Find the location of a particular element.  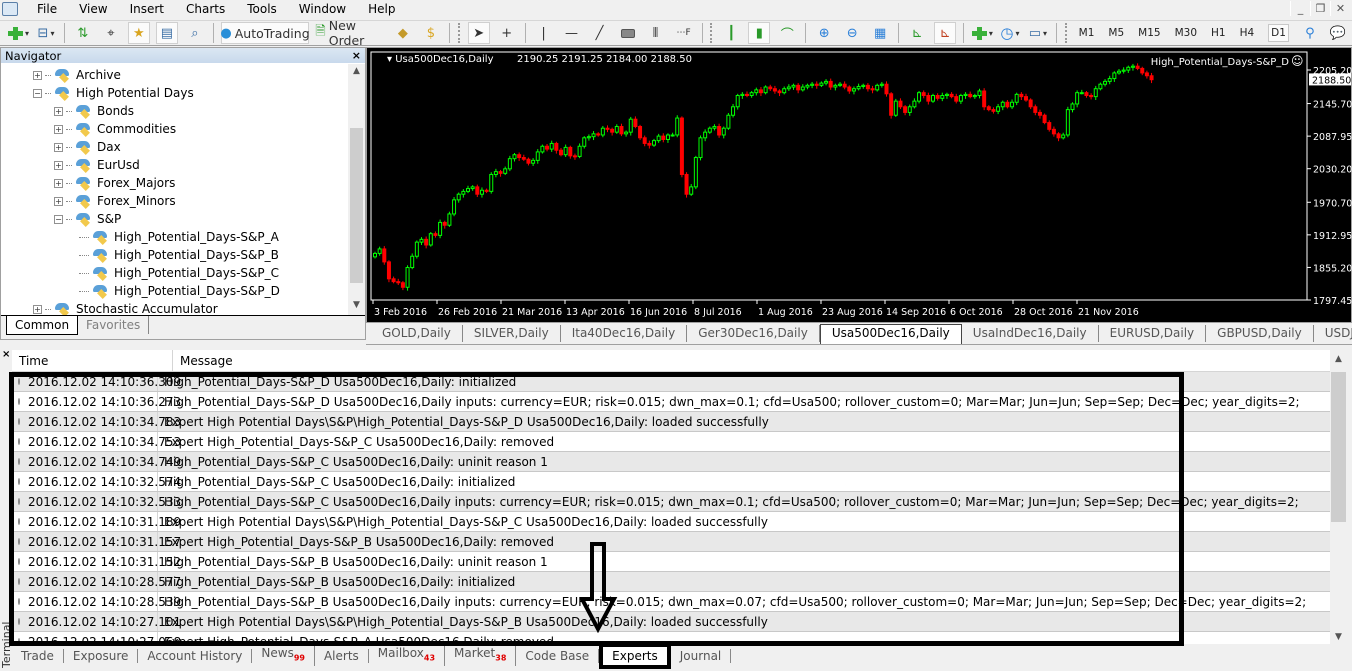

terminal-tab-mailbox: Mailbox43 is located at coordinates (407, 656).